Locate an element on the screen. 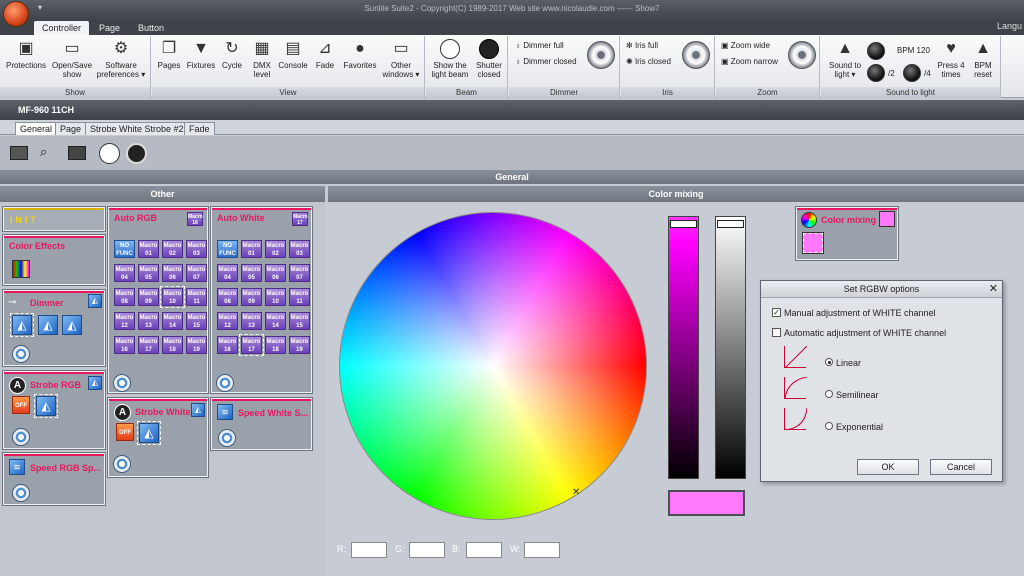 The height and width of the screenshot is (576, 1024). dimmer-closed-button: ♁ Dimmer closed is located at coordinates (546, 61).